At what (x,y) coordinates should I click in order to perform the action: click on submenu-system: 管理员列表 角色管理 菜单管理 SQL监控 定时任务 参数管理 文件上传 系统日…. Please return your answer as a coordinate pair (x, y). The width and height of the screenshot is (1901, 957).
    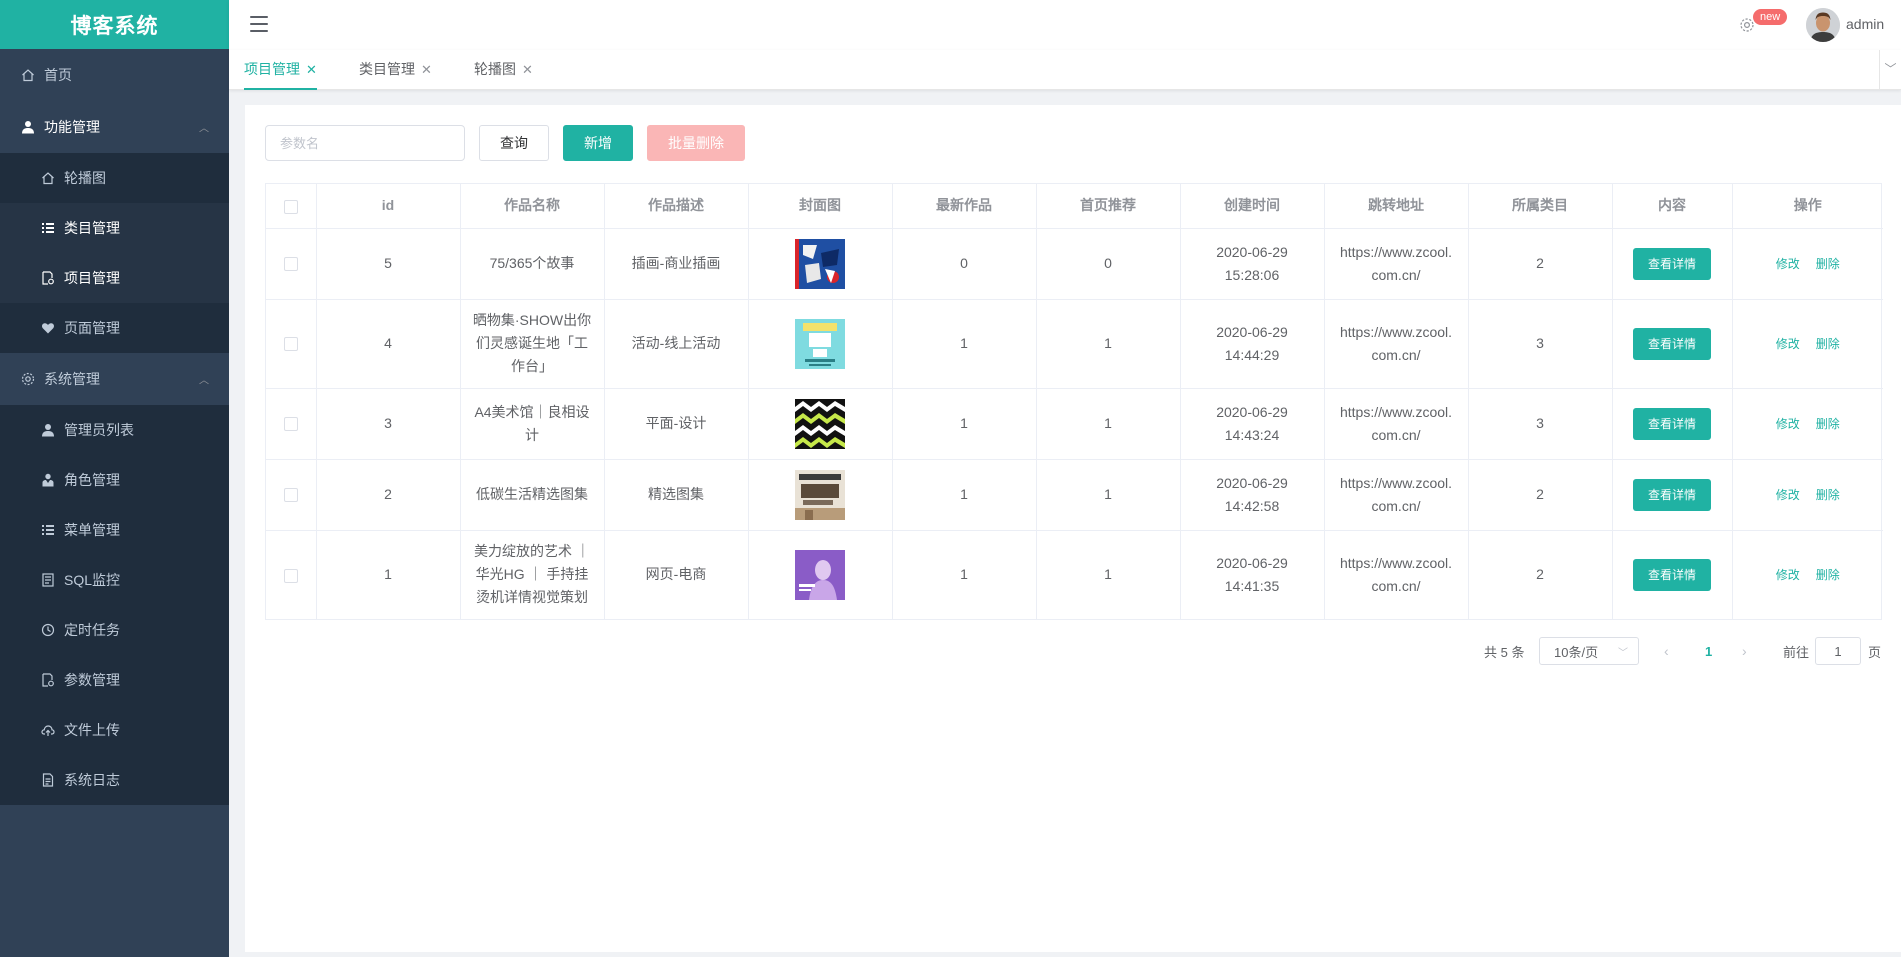
    Looking at the image, I should click on (114, 605).